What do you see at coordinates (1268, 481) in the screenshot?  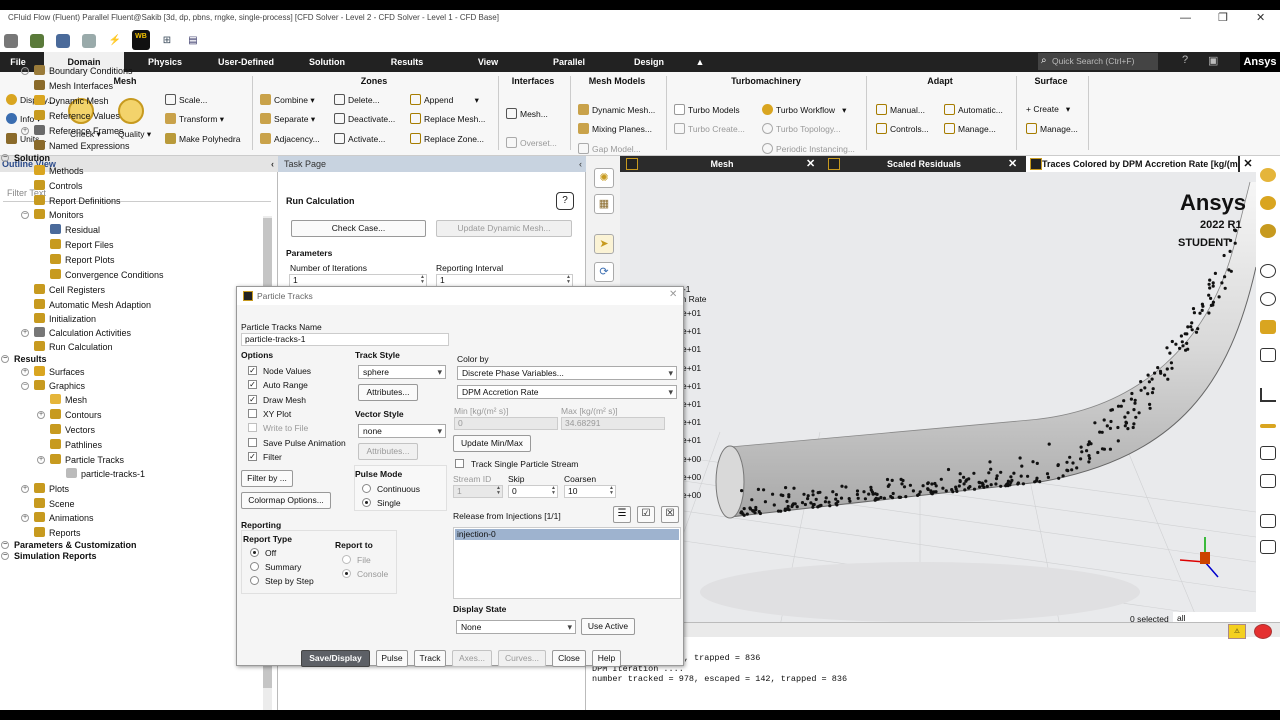 I see `annotate-icon` at bounding box center [1268, 481].